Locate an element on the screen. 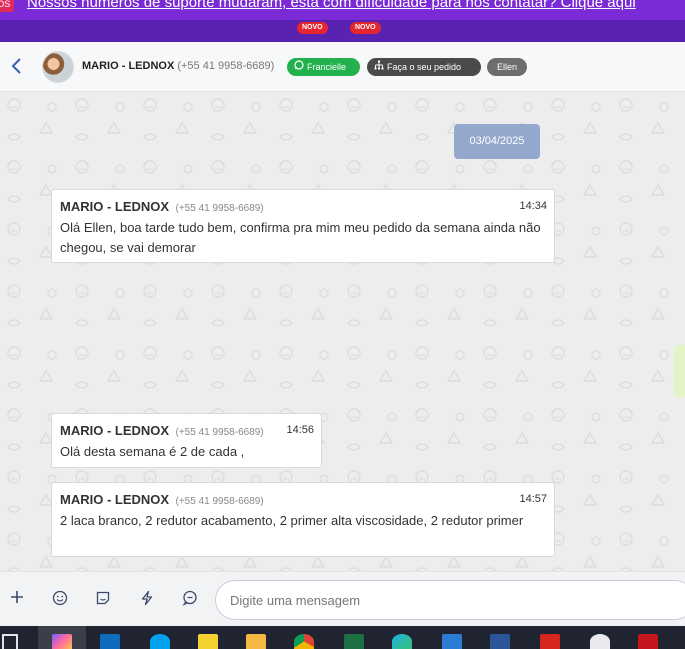 The image size is (685, 649). composer-bar is located at coordinates (342, 598).